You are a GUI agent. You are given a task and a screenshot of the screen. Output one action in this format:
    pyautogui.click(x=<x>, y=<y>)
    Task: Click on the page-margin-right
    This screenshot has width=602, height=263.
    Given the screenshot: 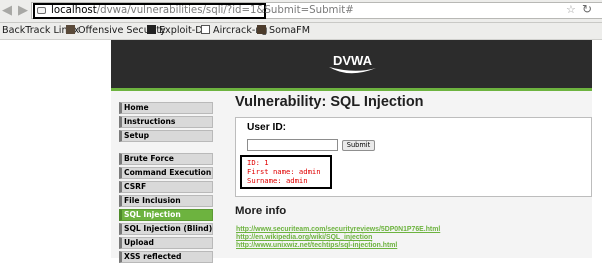 What is the action you would take?
    pyautogui.click(x=597, y=149)
    